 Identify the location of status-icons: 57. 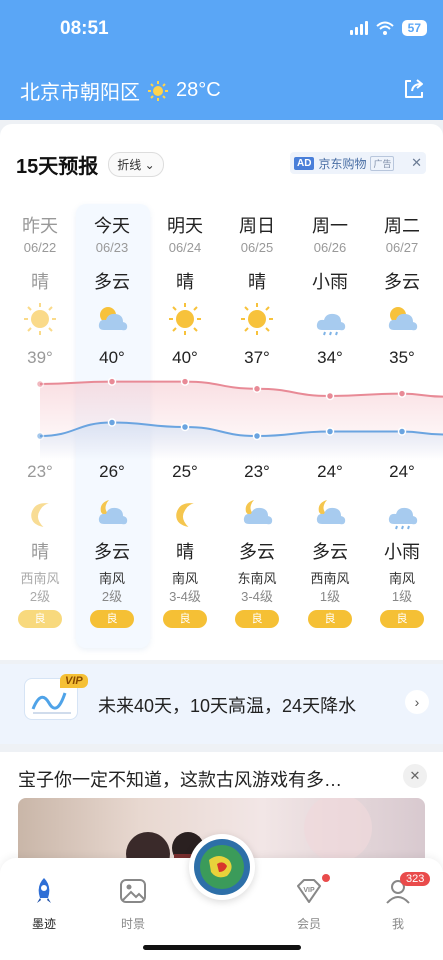
(388, 28).